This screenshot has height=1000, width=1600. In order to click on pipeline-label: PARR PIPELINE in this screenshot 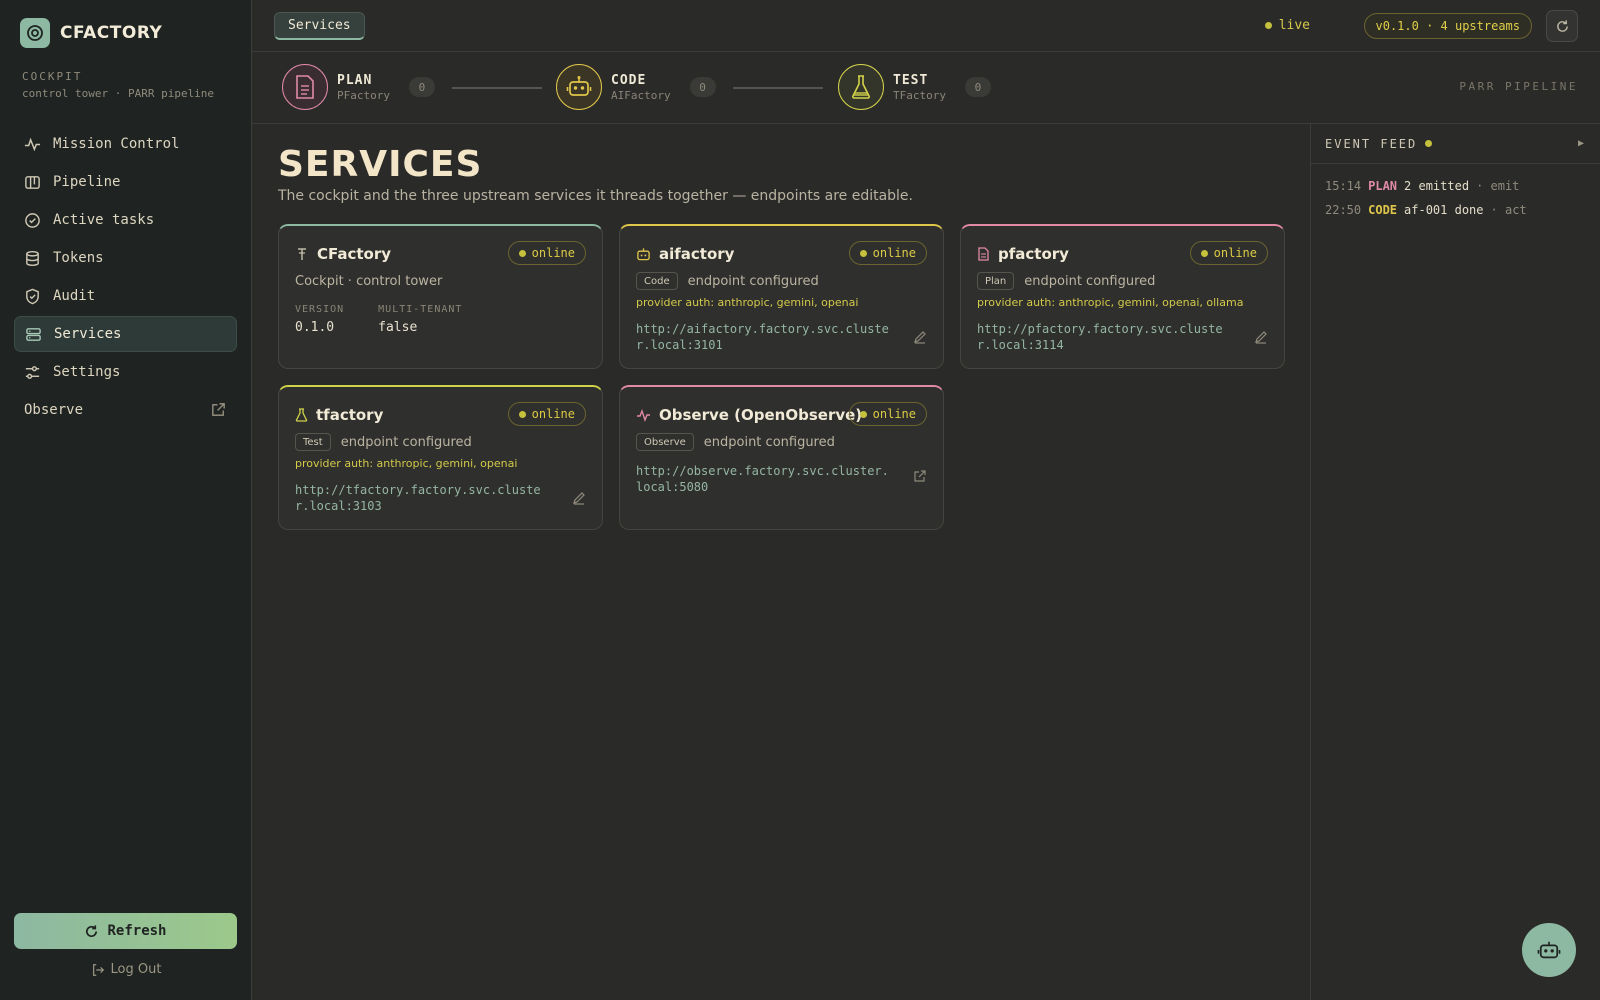, I will do `click(1518, 86)`.